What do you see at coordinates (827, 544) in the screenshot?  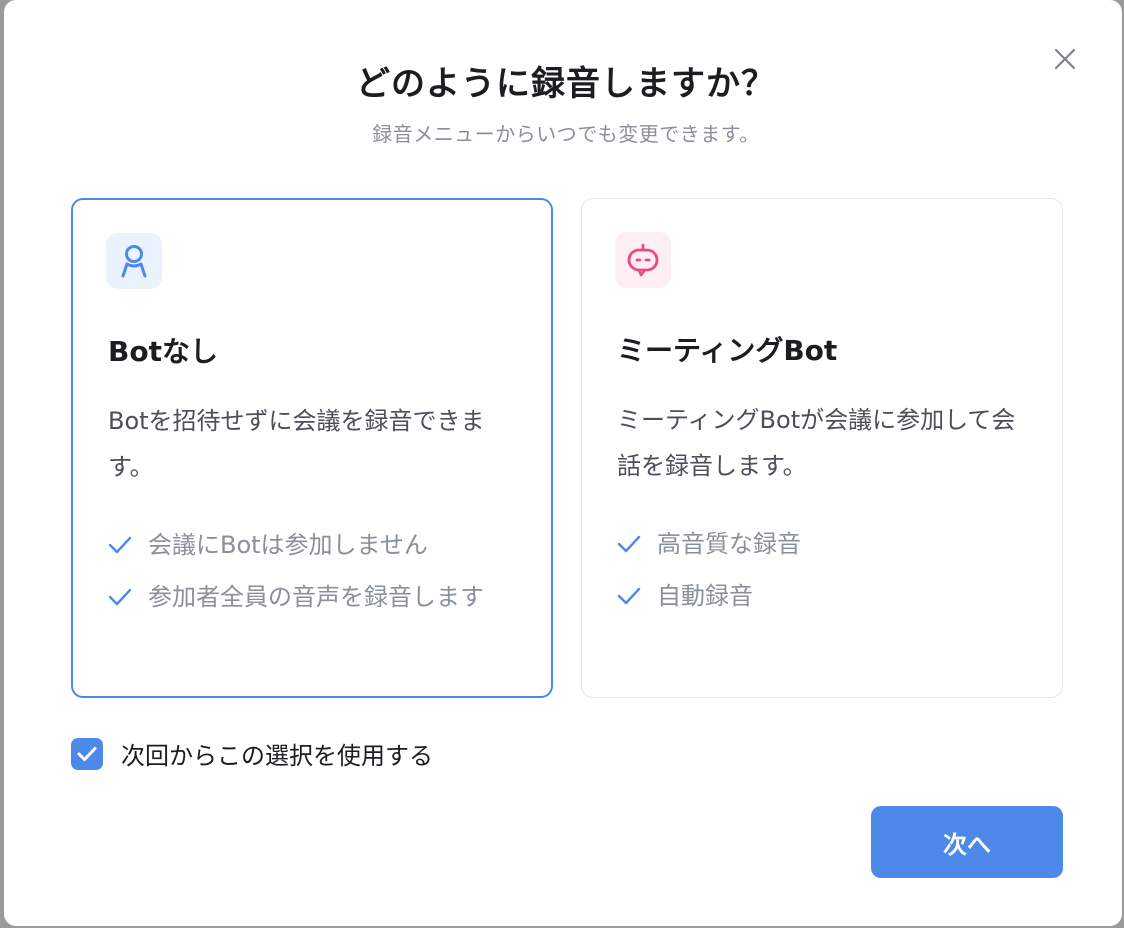 I see `feature-item: 高音質な録音` at bounding box center [827, 544].